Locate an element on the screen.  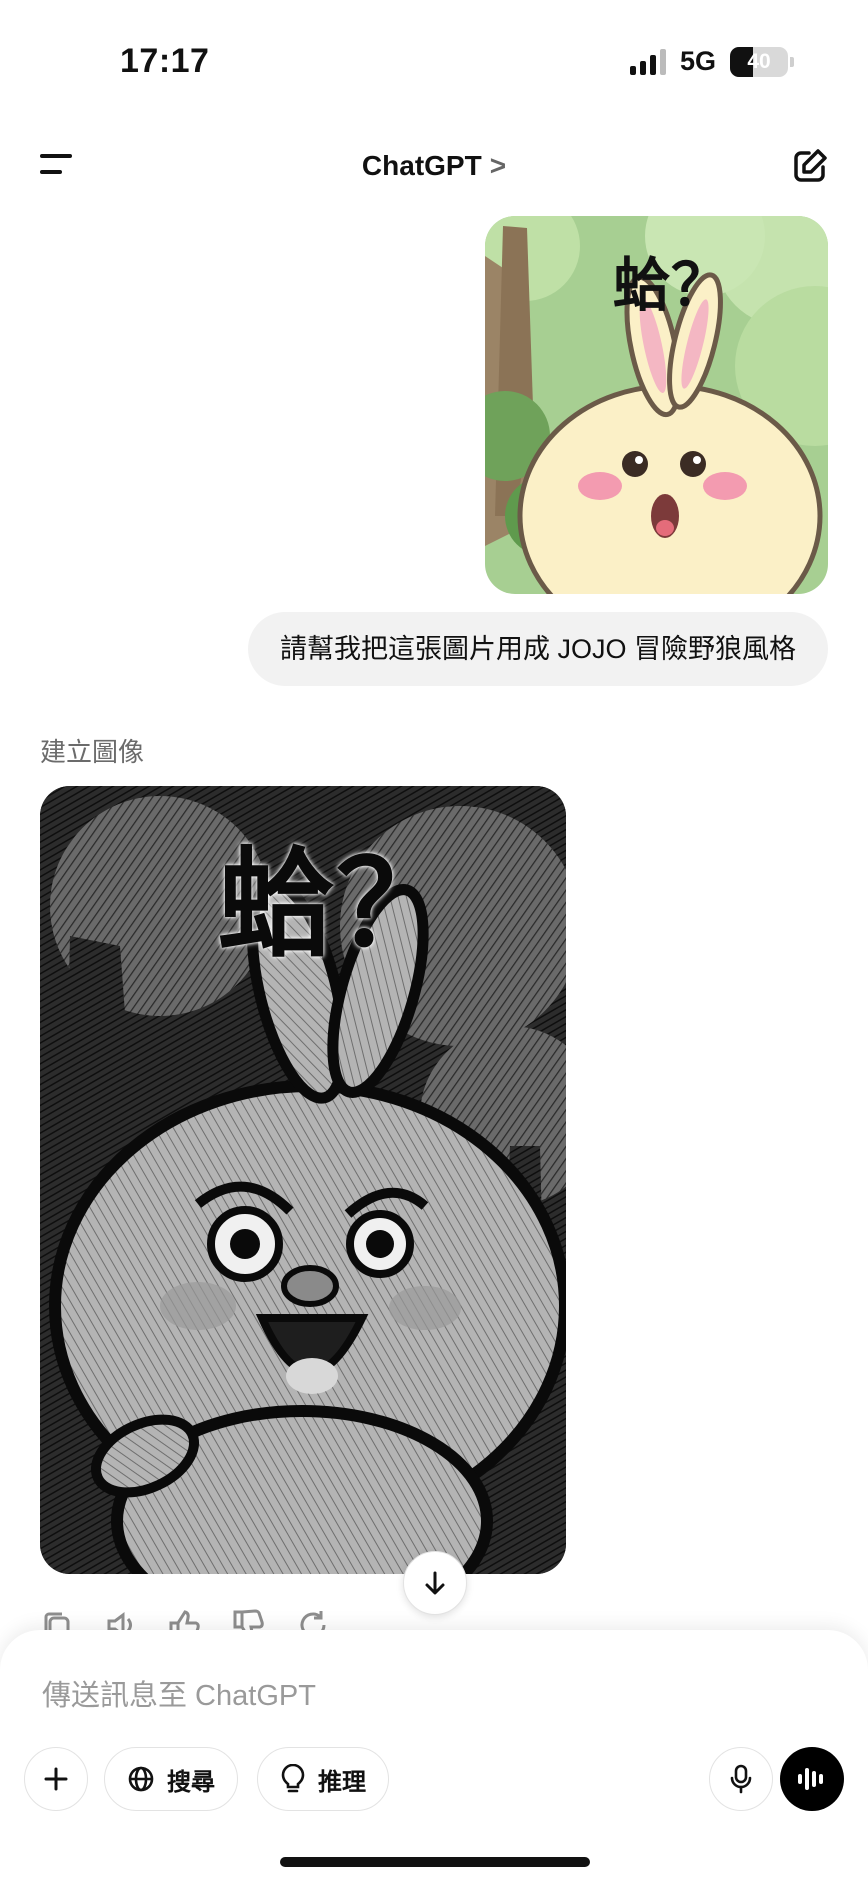
model-selector: ChatGPT > is located at coordinates (434, 166).